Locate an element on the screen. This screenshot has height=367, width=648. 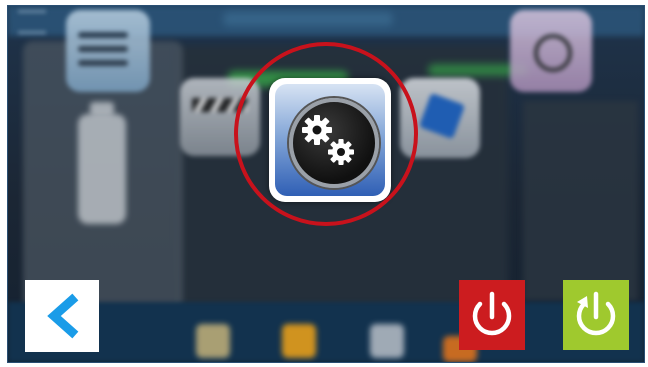
list-app-tile is located at coordinates (108, 51).